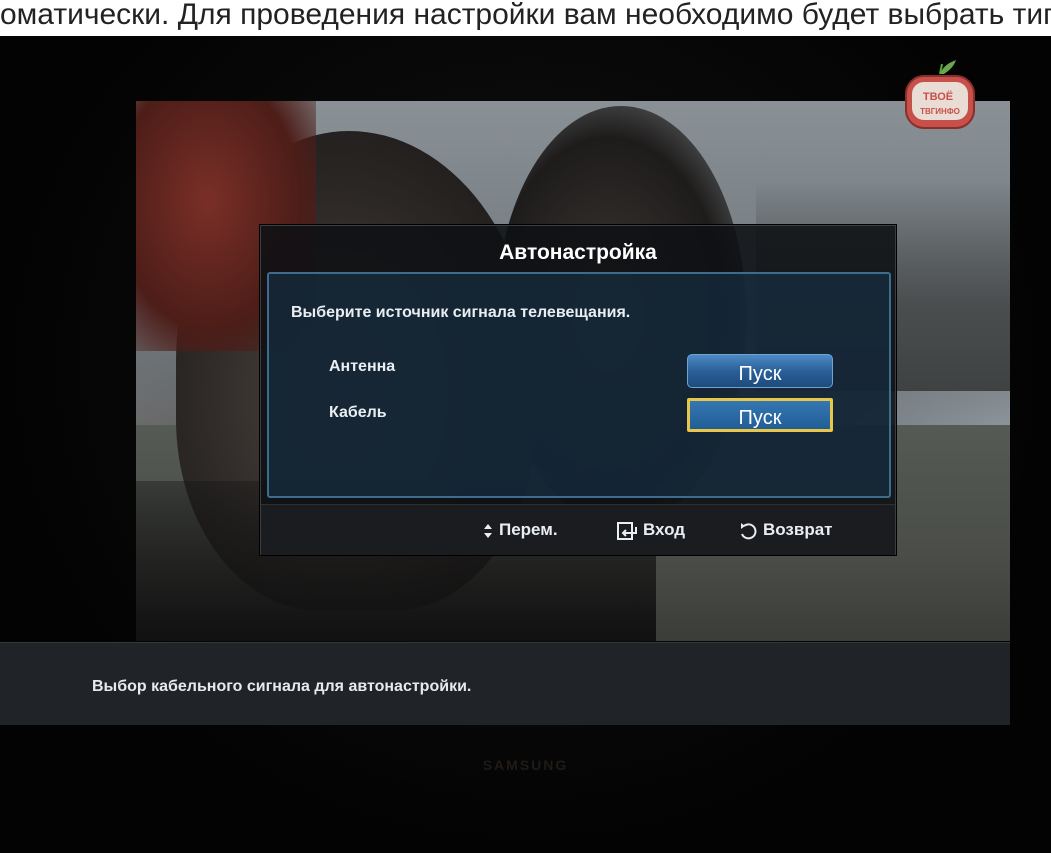 This screenshot has width=1051, height=853. Describe the element at coordinates (940, 111) in the screenshot. I see `watermark-text-bottom: ТВГИНФО` at that location.